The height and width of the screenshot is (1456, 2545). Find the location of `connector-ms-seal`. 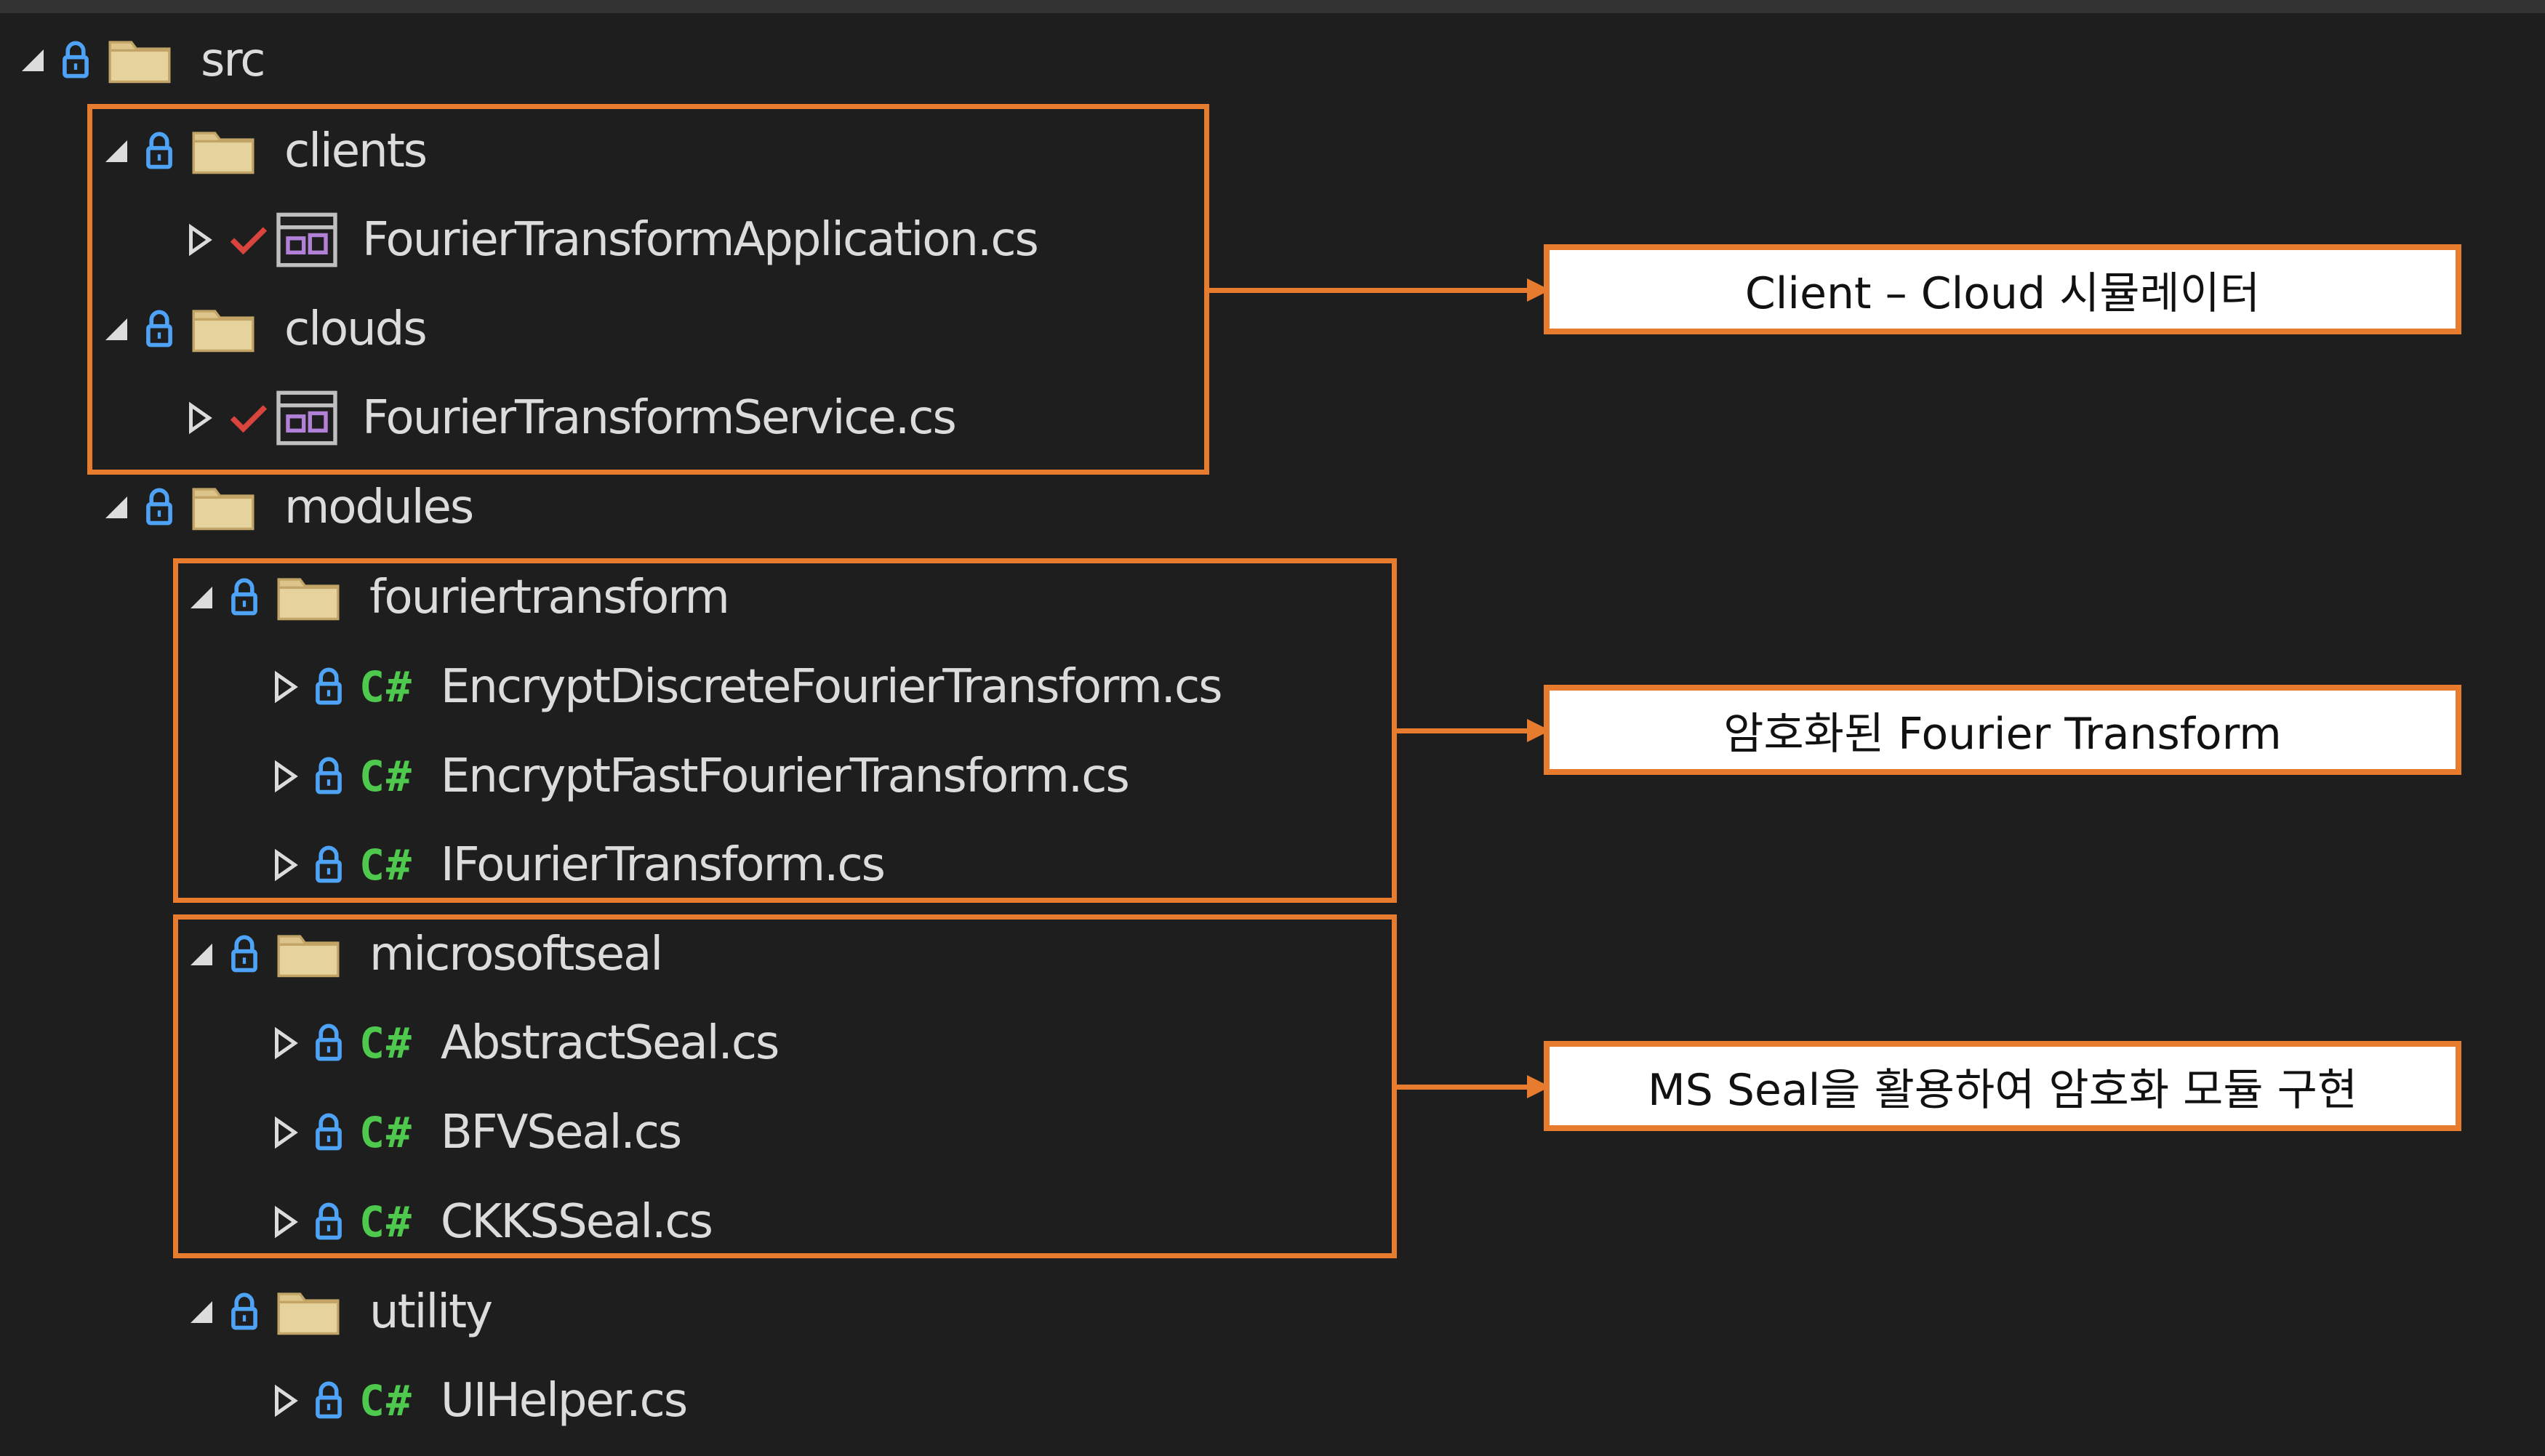

connector-ms-seal is located at coordinates (1470, 1087).